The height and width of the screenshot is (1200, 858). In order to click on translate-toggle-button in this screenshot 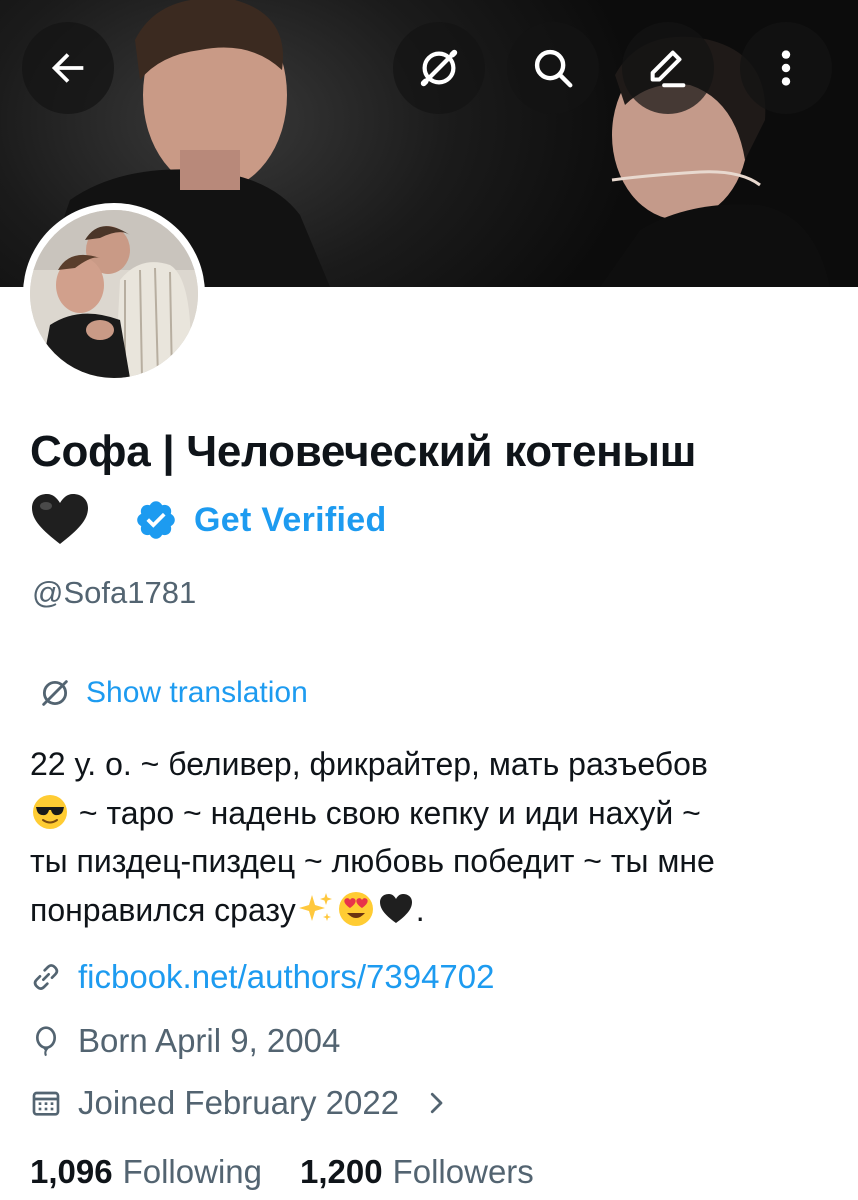, I will do `click(439, 68)`.